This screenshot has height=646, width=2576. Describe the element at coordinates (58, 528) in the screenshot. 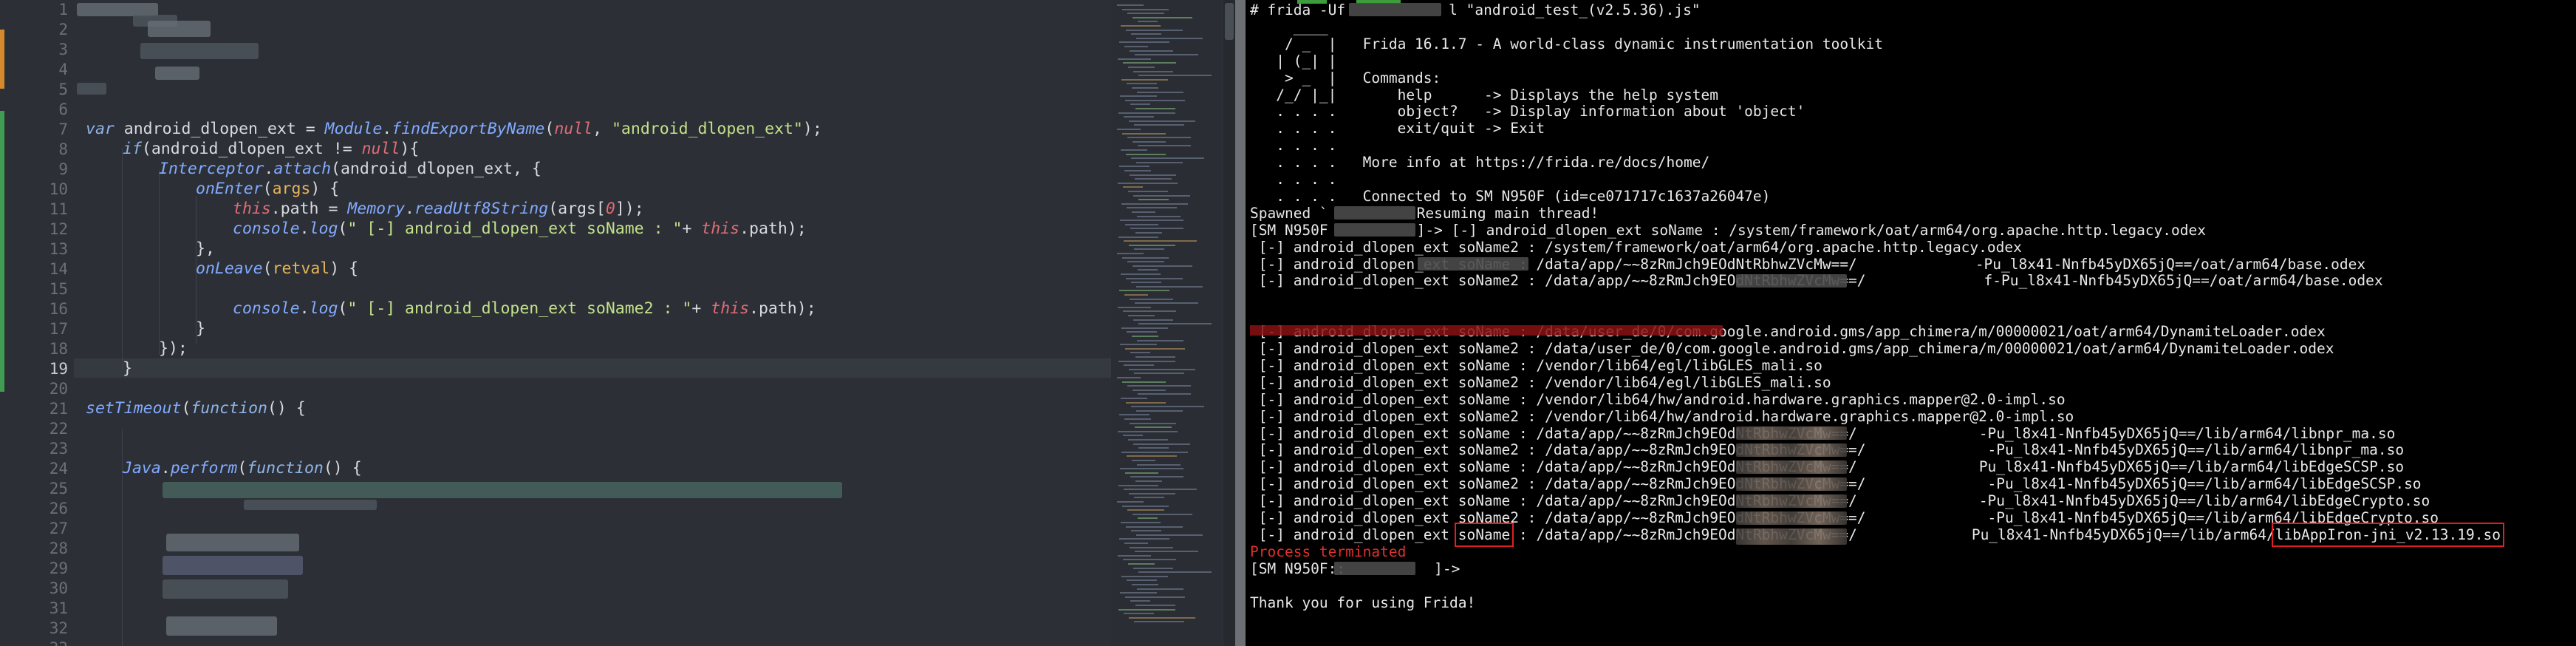

I see `line-number: 27` at that location.